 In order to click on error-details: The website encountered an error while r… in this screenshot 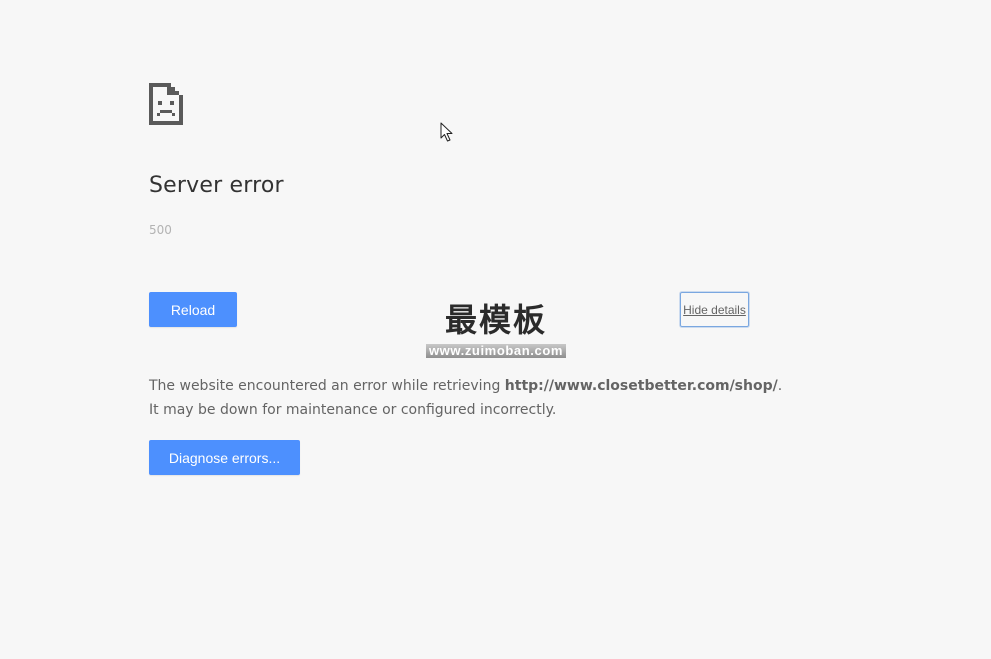, I will do `click(469, 398)`.